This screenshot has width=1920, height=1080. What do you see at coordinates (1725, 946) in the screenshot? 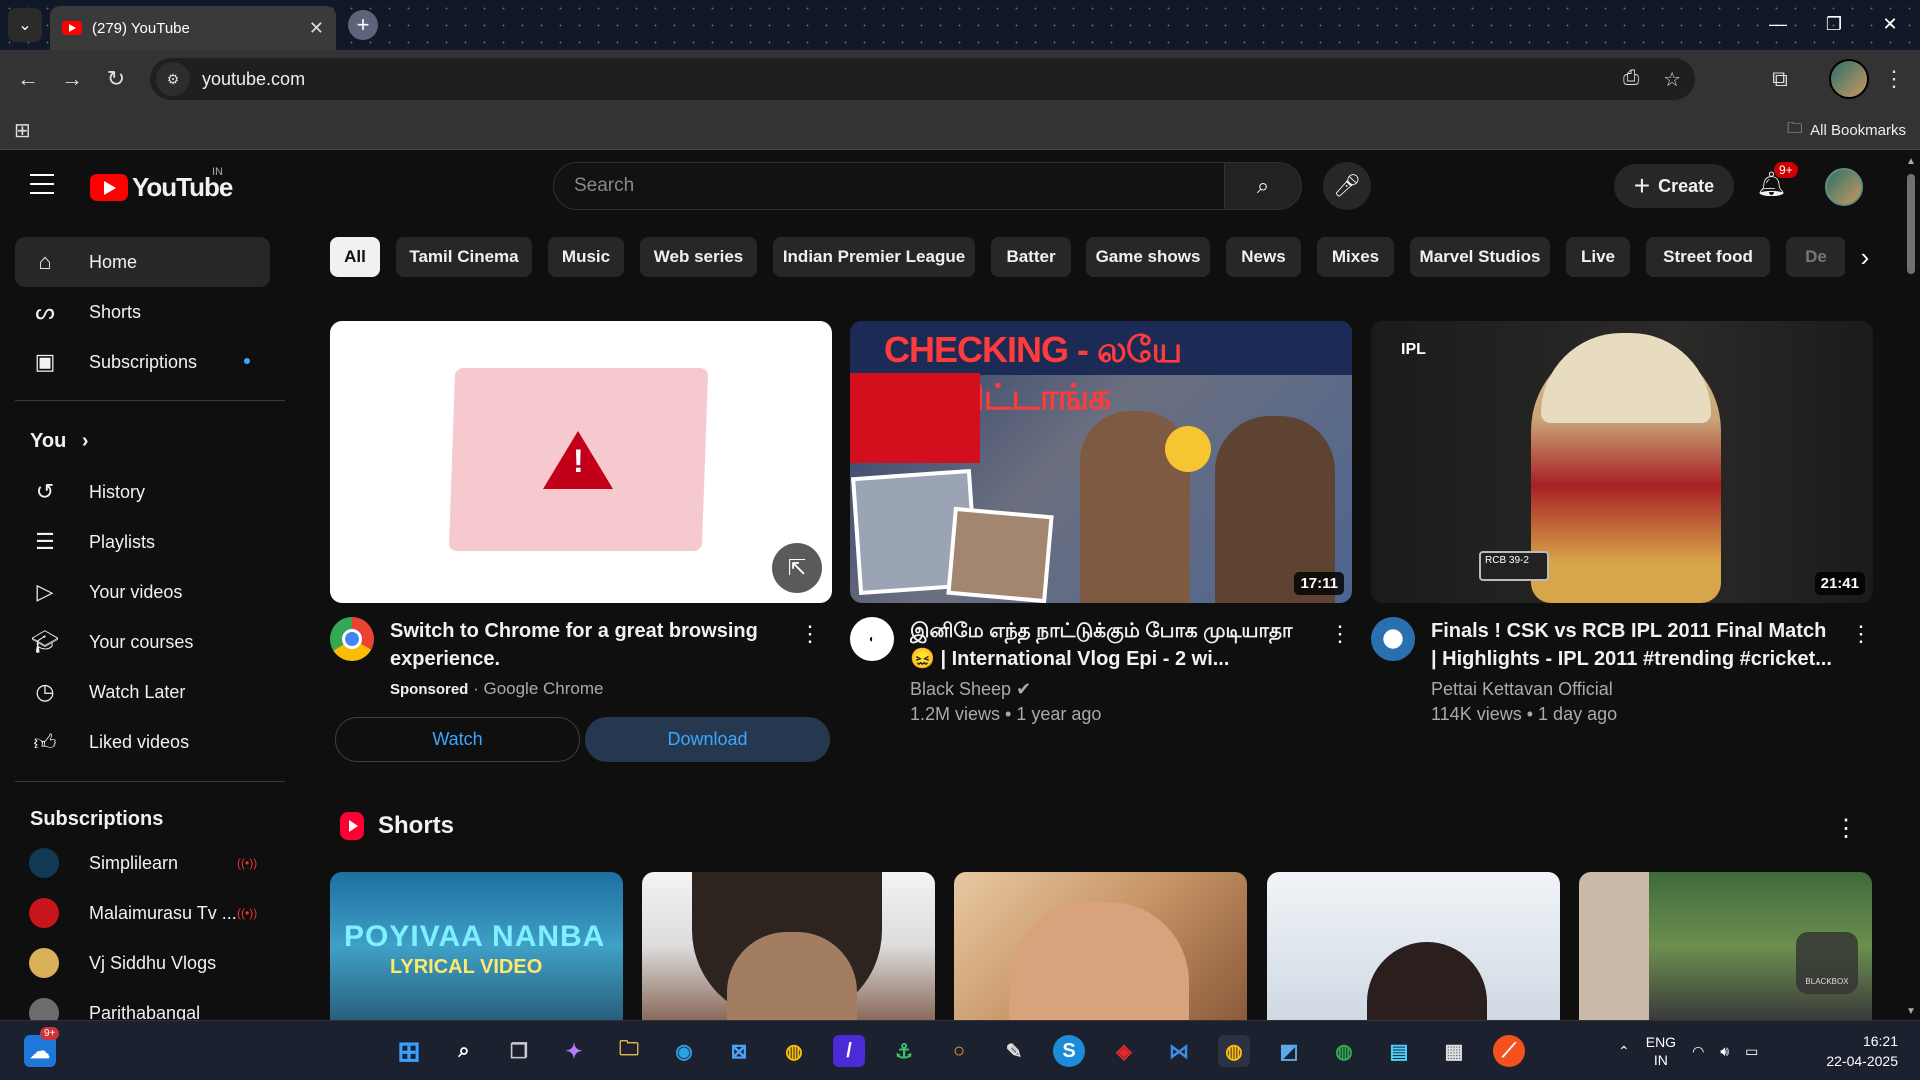
I see `short-thumbnail: BLACKBOX` at bounding box center [1725, 946].